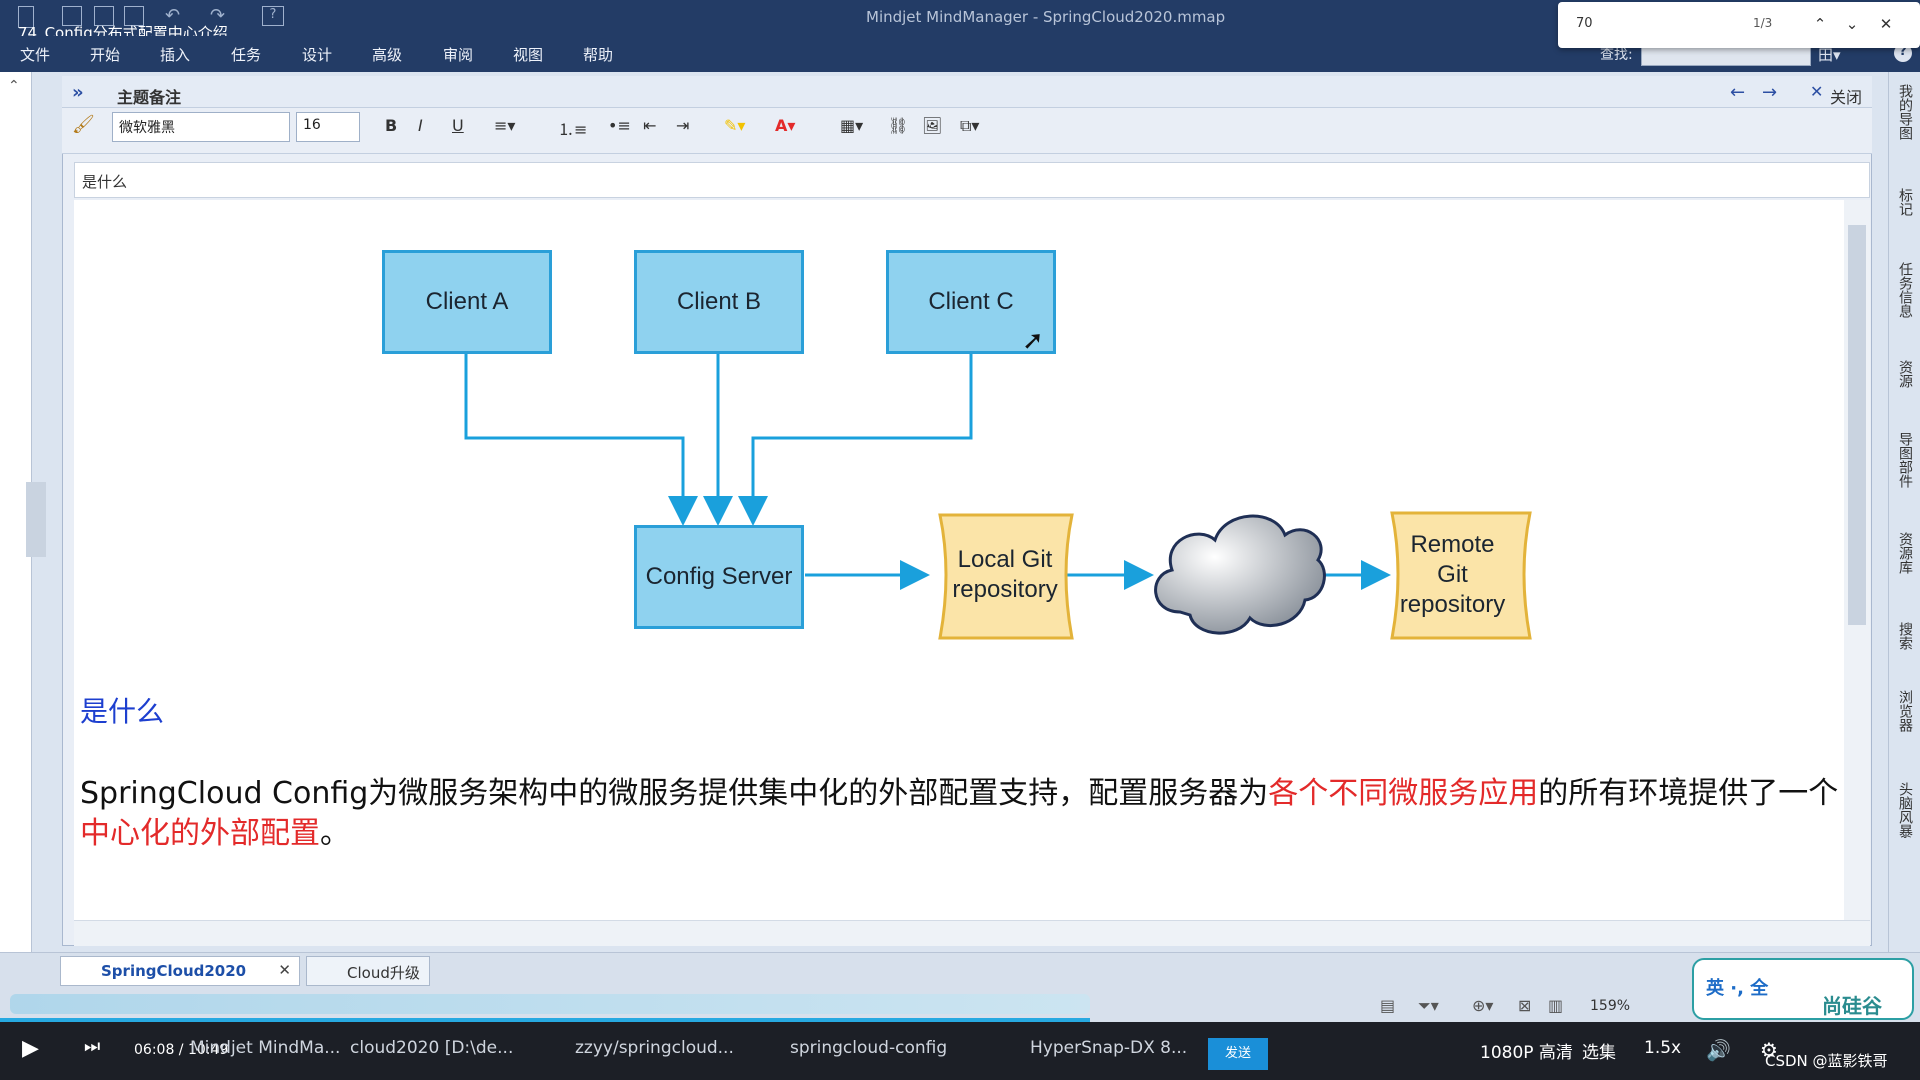 This screenshot has height=1080, width=1920. What do you see at coordinates (1904, 374) in the screenshot?
I see `sidebar-item-resources: 资源` at bounding box center [1904, 374].